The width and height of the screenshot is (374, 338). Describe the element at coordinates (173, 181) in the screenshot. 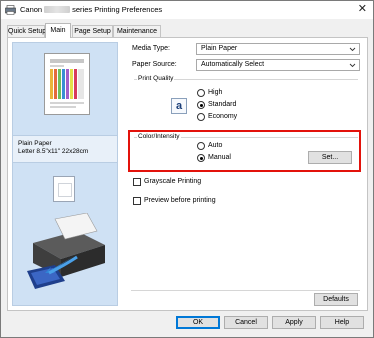

I see `grayscale-label: Grayscale Printing` at that location.